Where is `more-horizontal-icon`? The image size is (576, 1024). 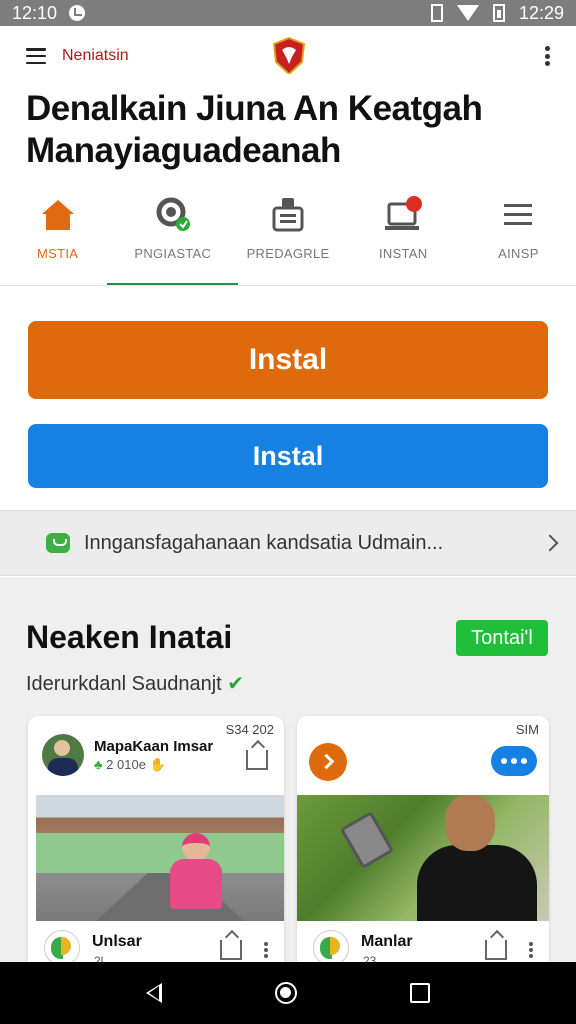
more-horizontal-icon is located at coordinates (514, 761).